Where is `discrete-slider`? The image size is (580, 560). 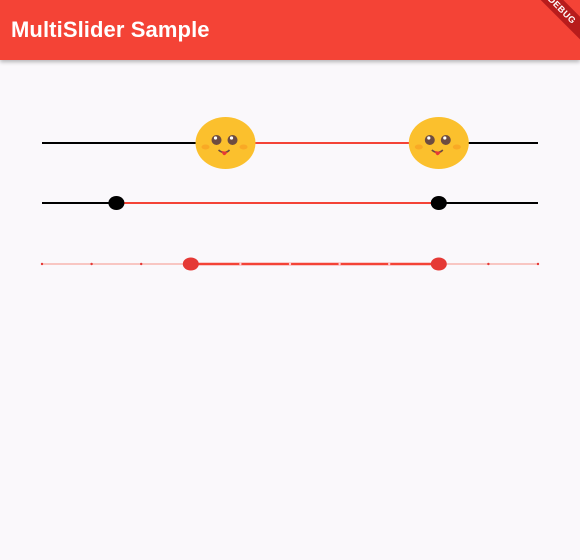
discrete-slider is located at coordinates (290, 264).